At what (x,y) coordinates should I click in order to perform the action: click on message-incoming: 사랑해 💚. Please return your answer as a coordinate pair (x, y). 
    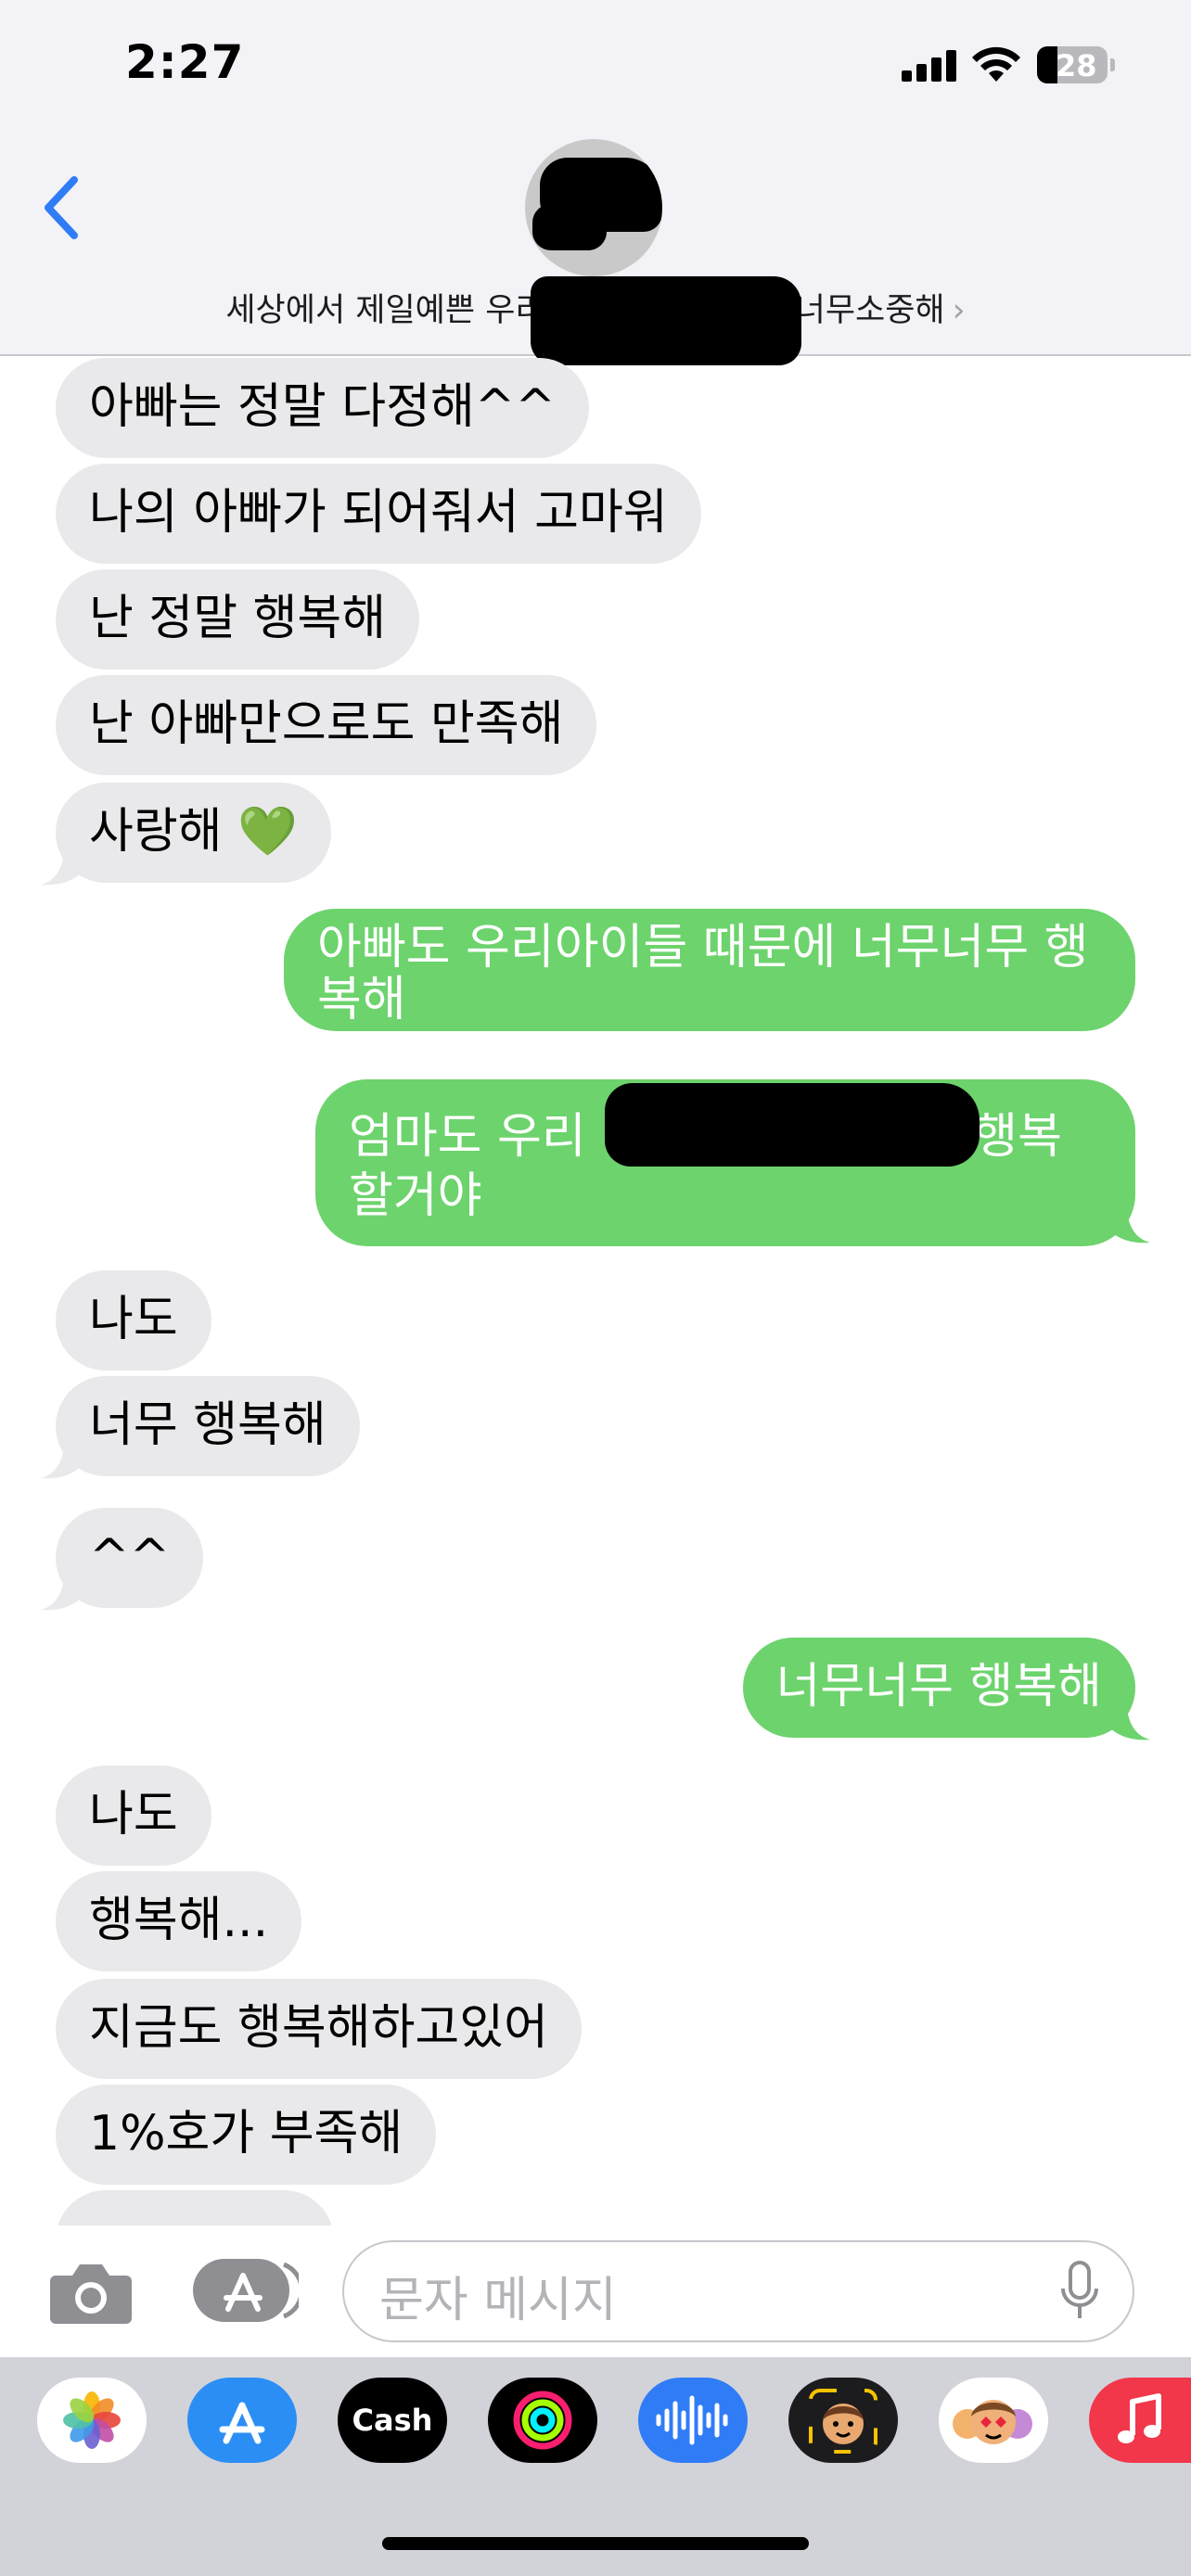
    Looking at the image, I should click on (193, 833).